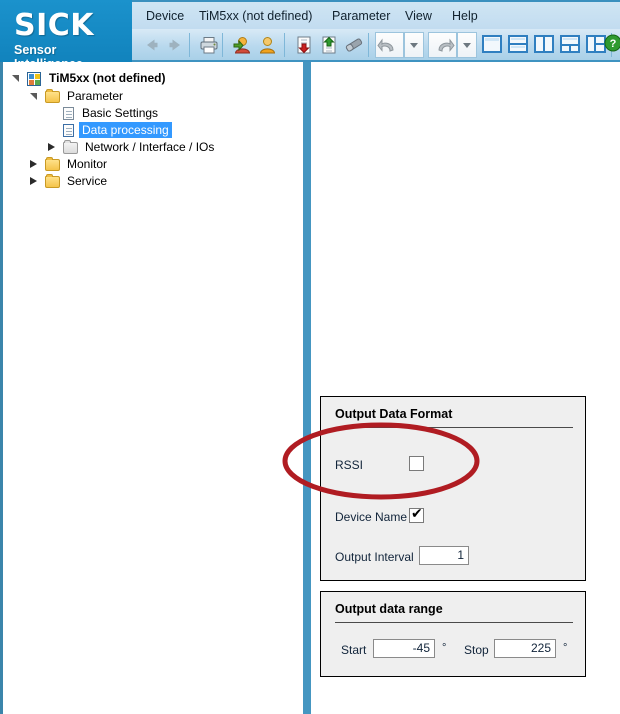 Image resolution: width=620 pixels, height=714 pixels. Describe the element at coordinates (453, 634) in the screenshot. I see `output-data-range-panel: Output data range Start -45 ° Stop 225 °` at that location.